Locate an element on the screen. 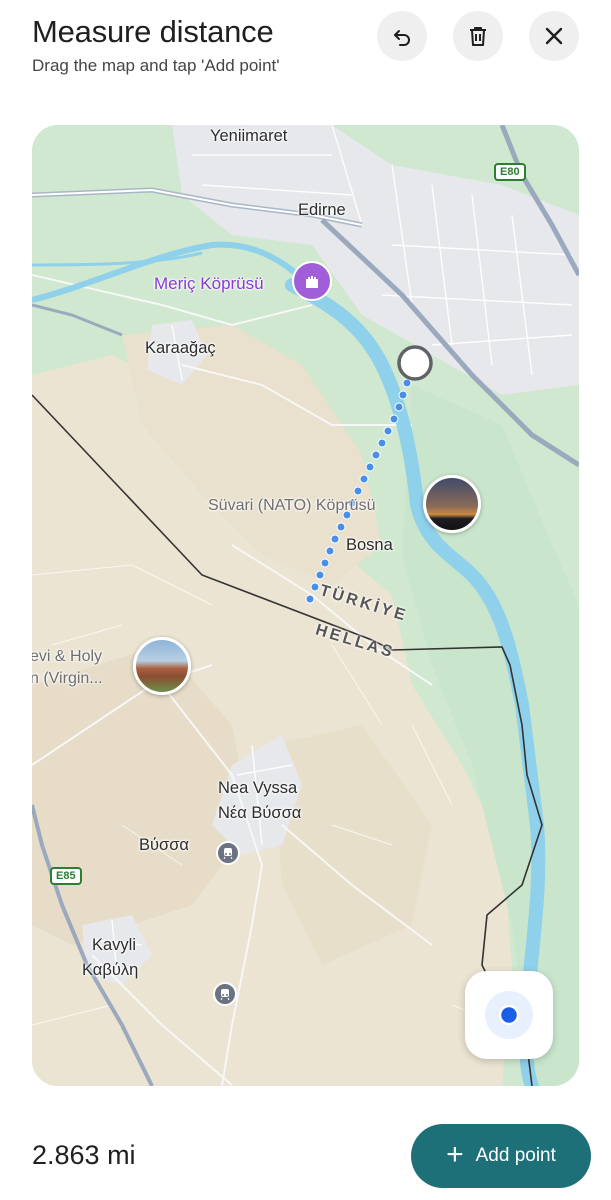 This screenshot has height=1200, width=611. place-label-nea-vyssa: Nea Vyssa is located at coordinates (258, 788).